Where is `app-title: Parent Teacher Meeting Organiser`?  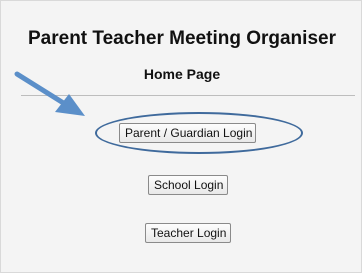 app-title: Parent Teacher Meeting Organiser is located at coordinates (182, 38).